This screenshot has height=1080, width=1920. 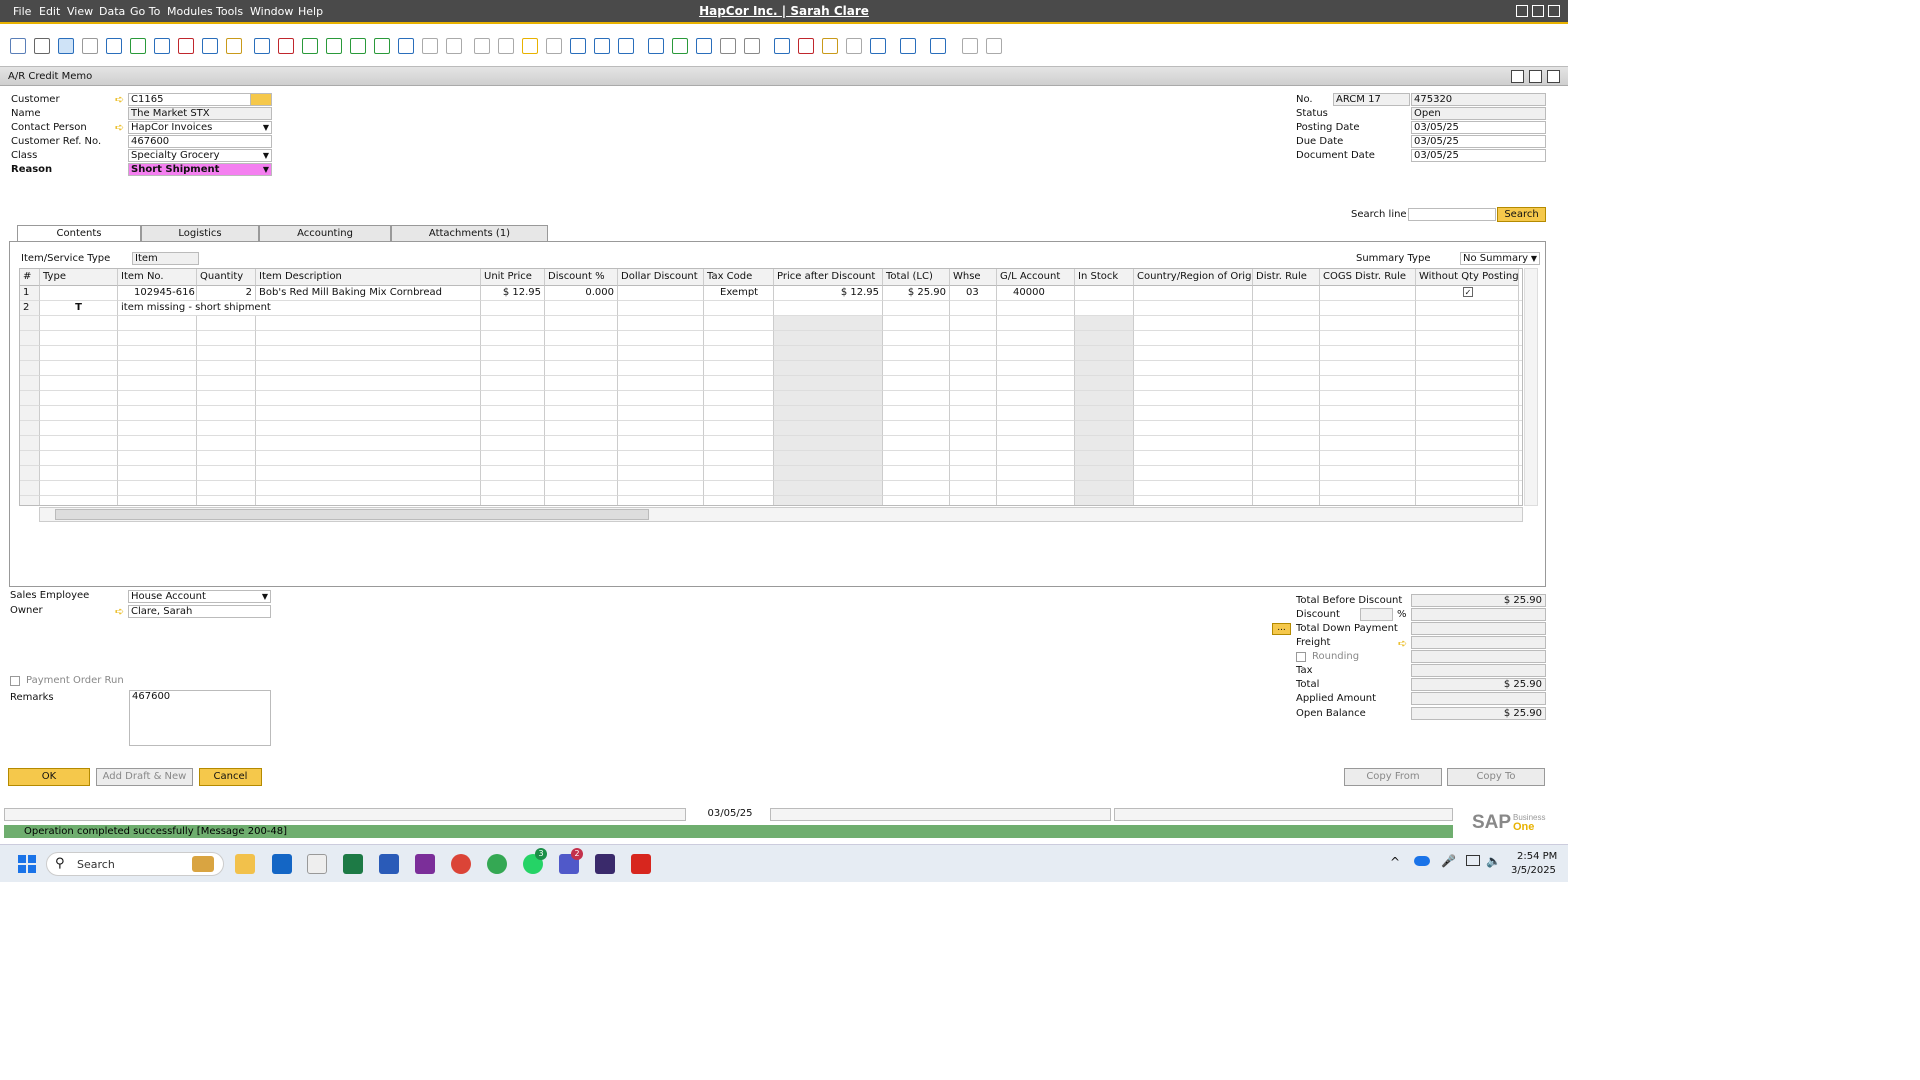 I want to click on grid-cell: T, so click(x=79, y=308).